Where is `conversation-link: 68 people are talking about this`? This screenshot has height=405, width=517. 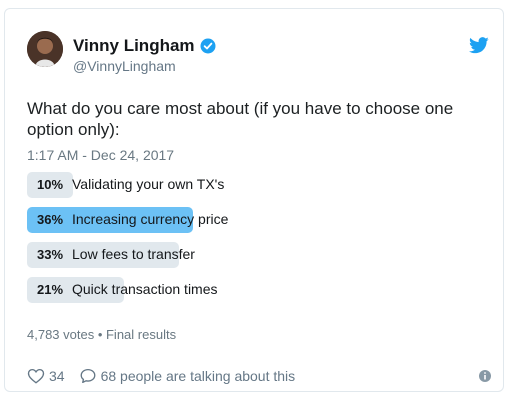
conversation-link: 68 people are talking about this is located at coordinates (187, 376).